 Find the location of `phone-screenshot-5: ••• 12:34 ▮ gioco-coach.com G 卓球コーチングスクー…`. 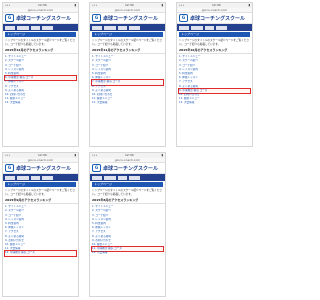

phone-screenshot-5: ••• 12:34 ▮ gioco-coach.com G 卓球コーチングスクー… is located at coordinates (127, 224).